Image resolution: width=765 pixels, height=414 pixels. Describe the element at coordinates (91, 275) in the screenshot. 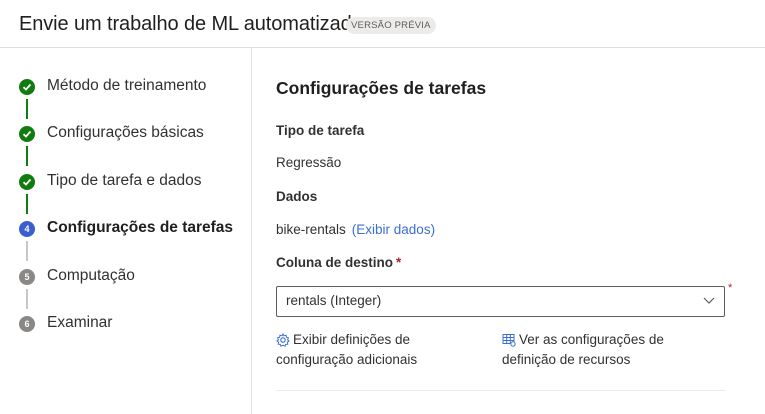

I see `step-label: Computação` at that location.